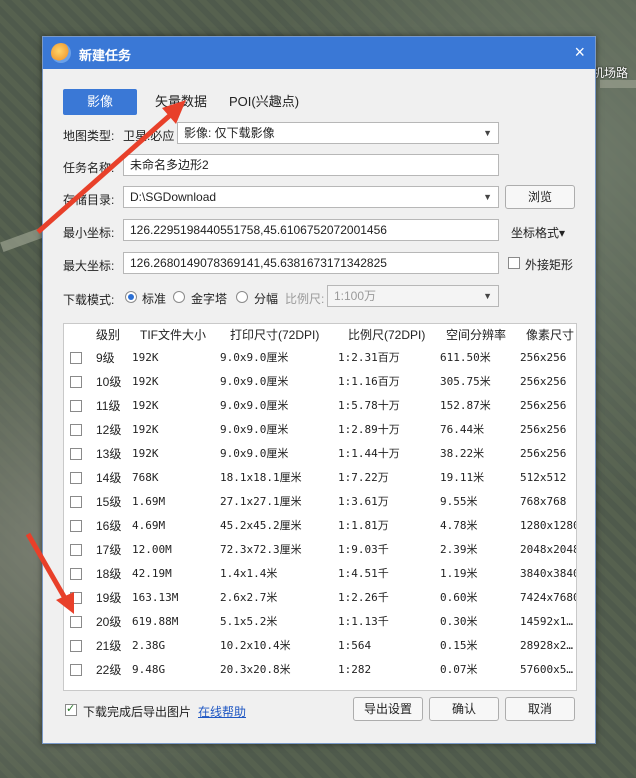 The height and width of the screenshot is (778, 636). What do you see at coordinates (355, 296) in the screenshot?
I see `scale-value: 1:100万` at bounding box center [355, 296].